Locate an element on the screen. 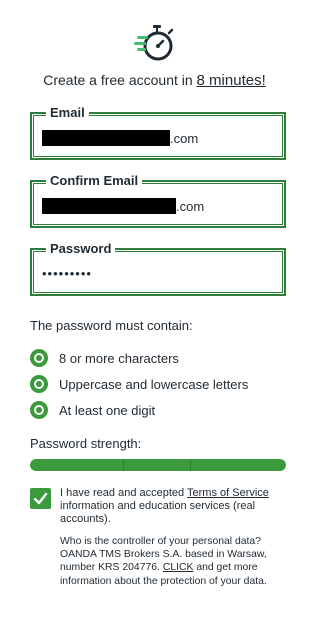  requirement-label: At least one digit is located at coordinates (107, 410).